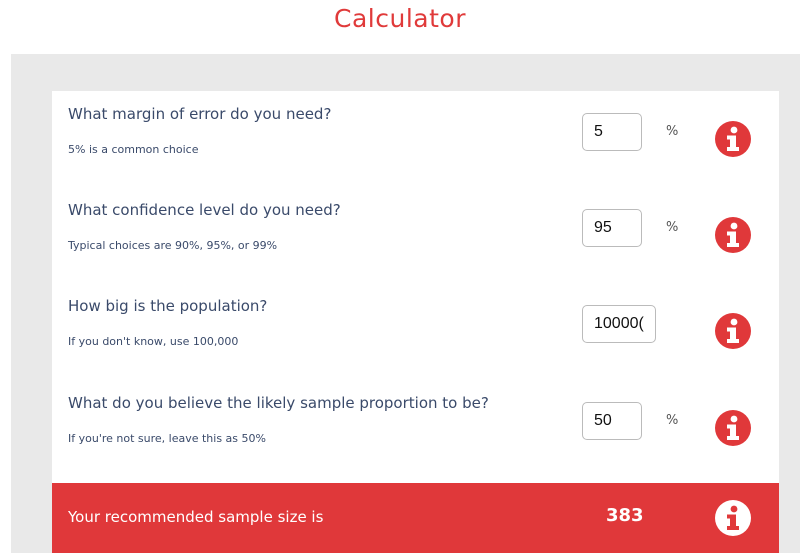 This screenshot has height=553, width=800. I want to click on margin-of-error-input, so click(612, 132).